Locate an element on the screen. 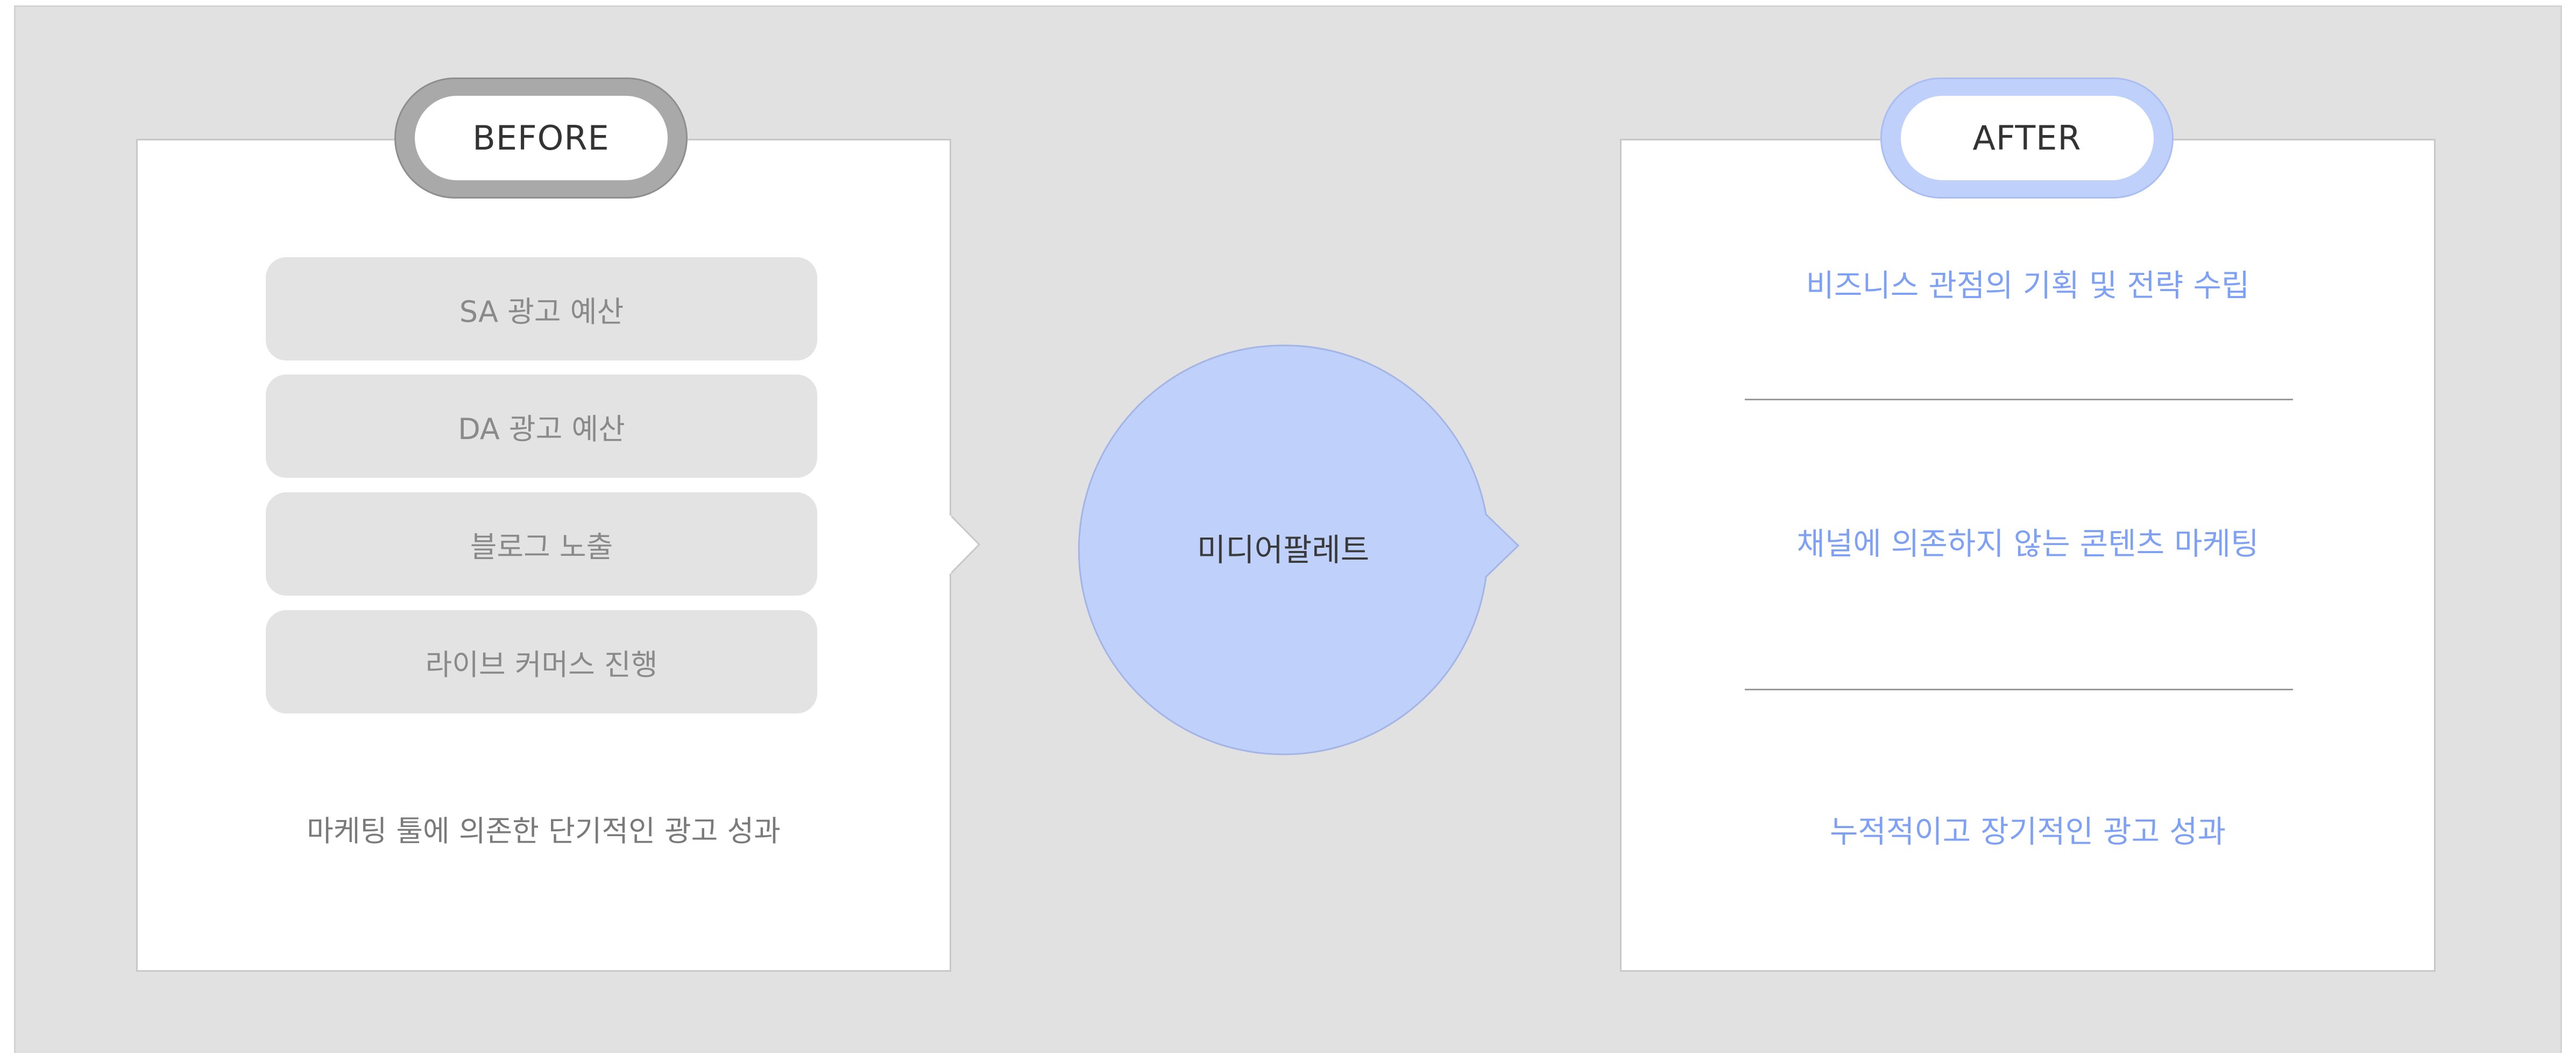  after-item-content-marketing: 채널에 의존하지 않는 콘텐츠 마케팅 is located at coordinates (2027, 544).